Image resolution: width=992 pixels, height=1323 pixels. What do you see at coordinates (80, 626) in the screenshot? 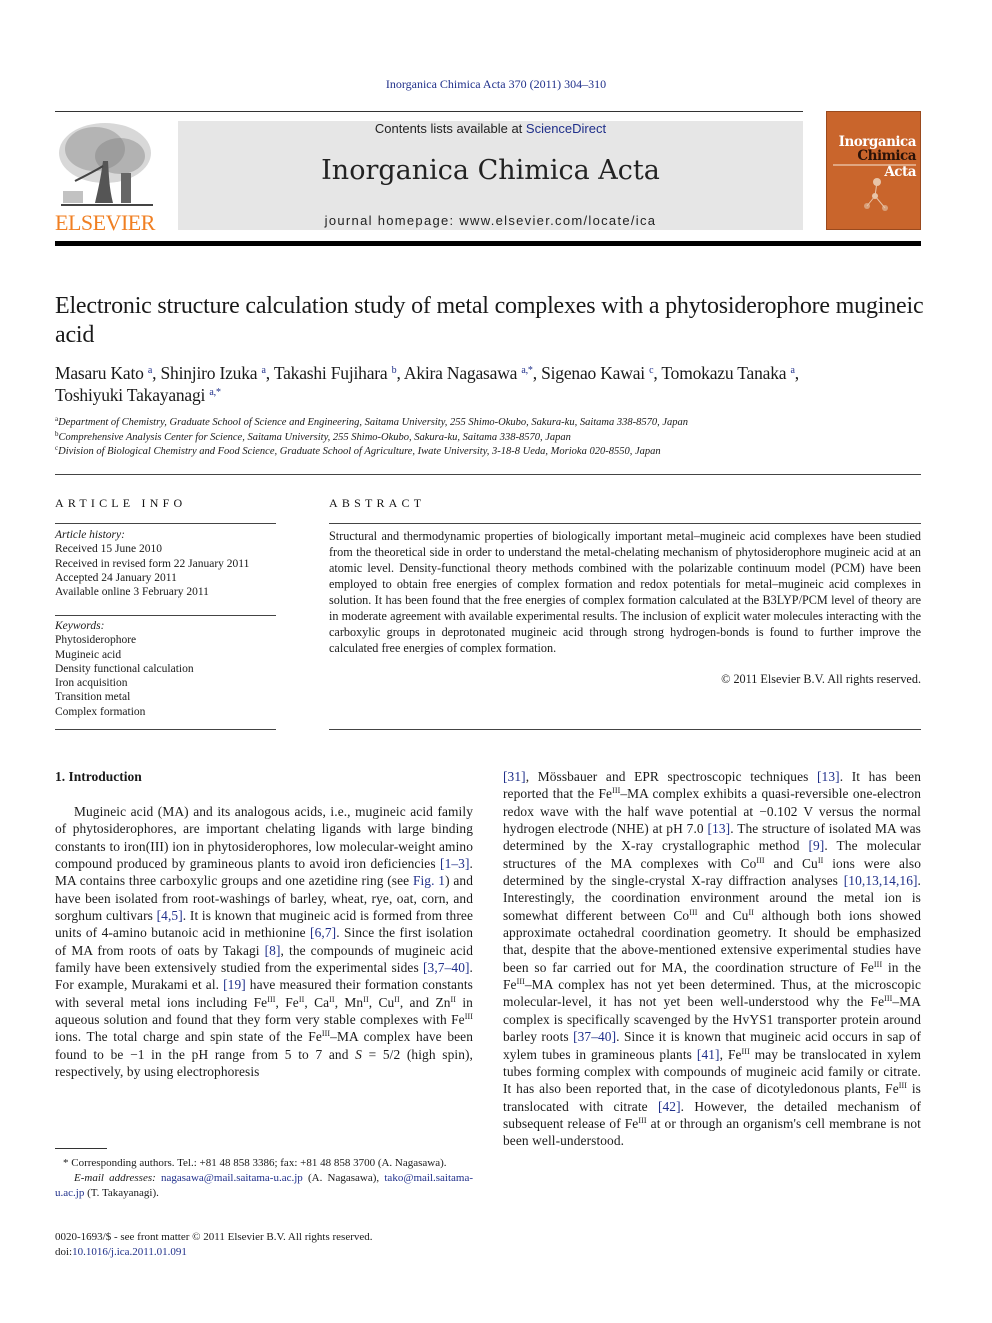
I see `keywords-label: Keywords:` at bounding box center [80, 626].